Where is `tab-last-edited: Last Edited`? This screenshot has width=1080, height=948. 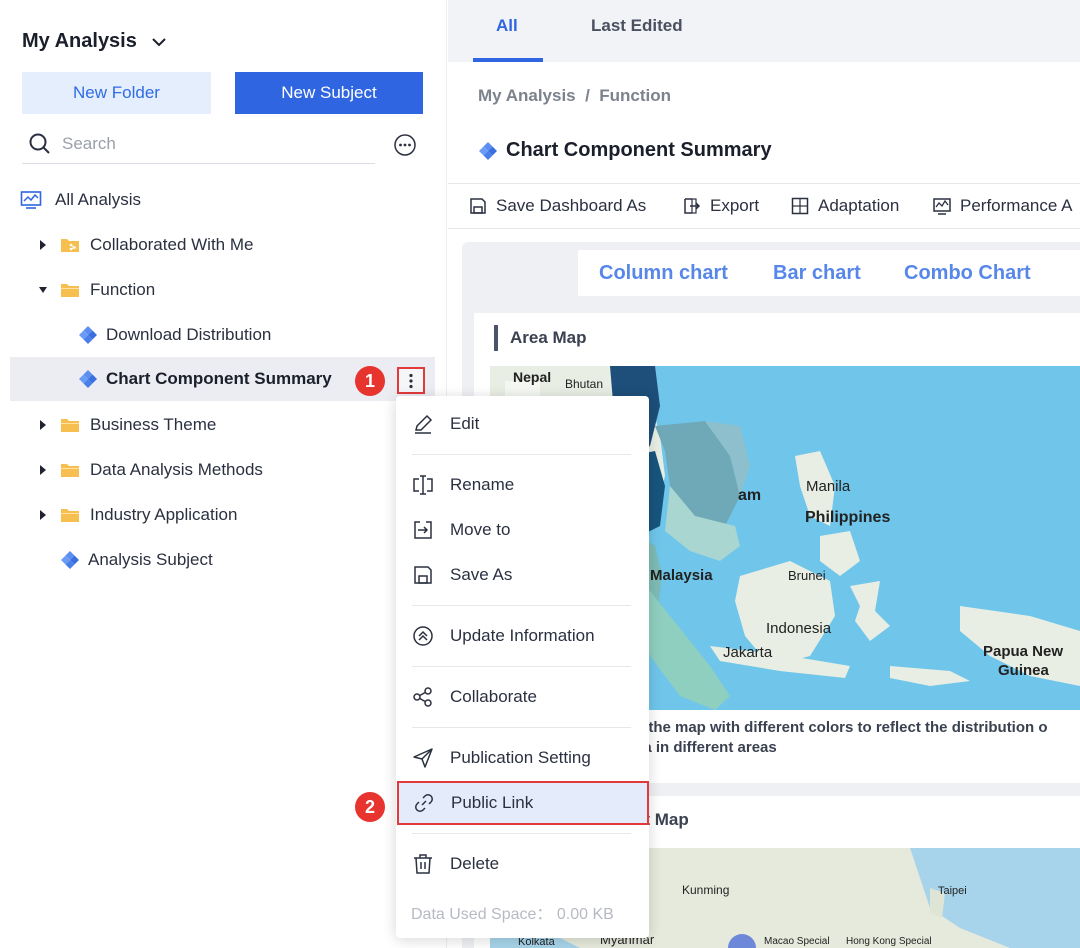
tab-last-edited: Last Edited is located at coordinates (637, 26).